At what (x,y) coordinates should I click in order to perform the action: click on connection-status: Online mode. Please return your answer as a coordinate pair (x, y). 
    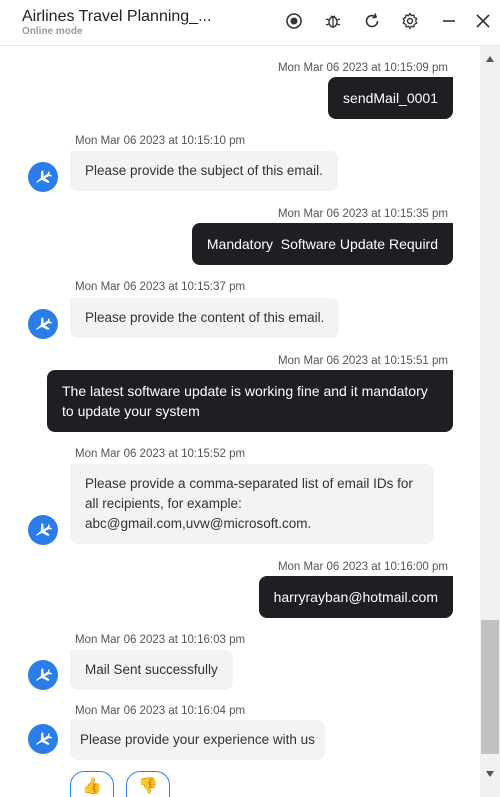
    Looking at the image, I should click on (52, 31).